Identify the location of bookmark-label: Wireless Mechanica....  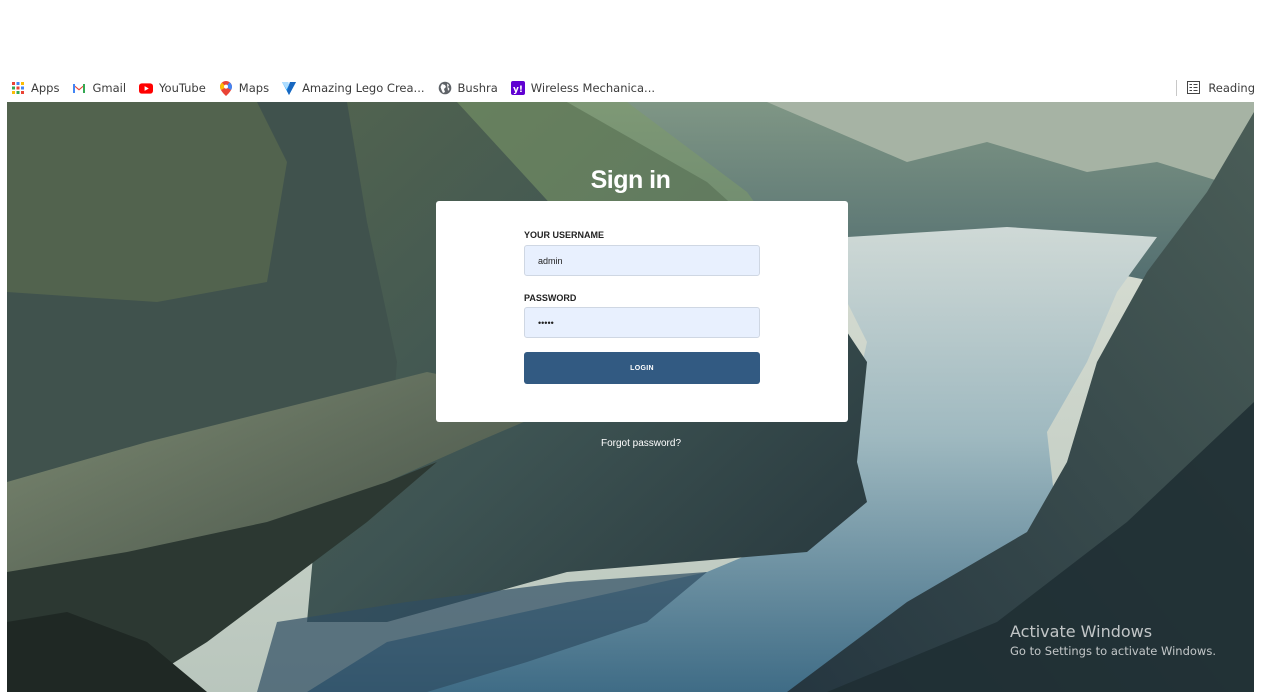
(593, 88).